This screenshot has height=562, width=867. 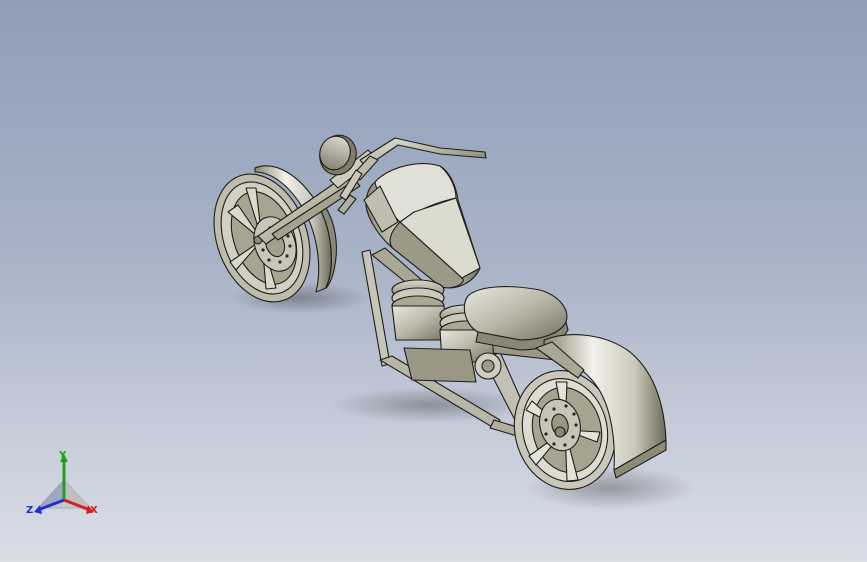 I want to click on frame-shadow, so click(x=430, y=405).